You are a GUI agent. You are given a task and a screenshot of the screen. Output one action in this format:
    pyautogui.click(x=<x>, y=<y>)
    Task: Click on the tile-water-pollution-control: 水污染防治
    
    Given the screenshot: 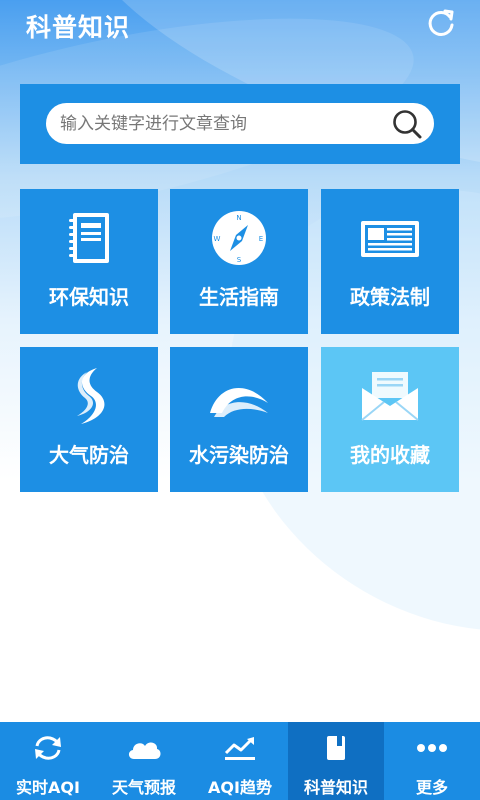 What is the action you would take?
    pyautogui.click(x=239, y=419)
    